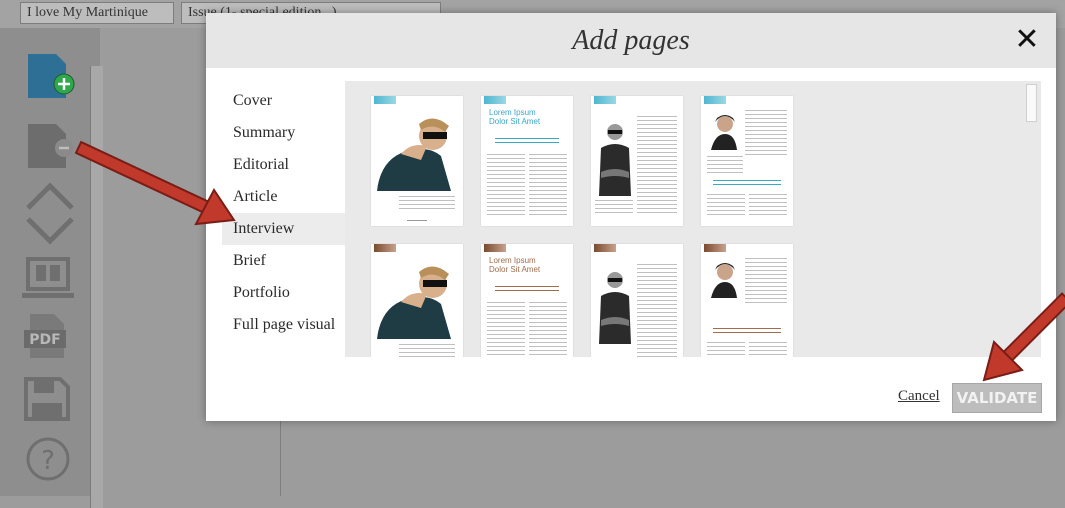  What do you see at coordinates (1027, 40) in the screenshot?
I see `close-icon: ✕` at bounding box center [1027, 40].